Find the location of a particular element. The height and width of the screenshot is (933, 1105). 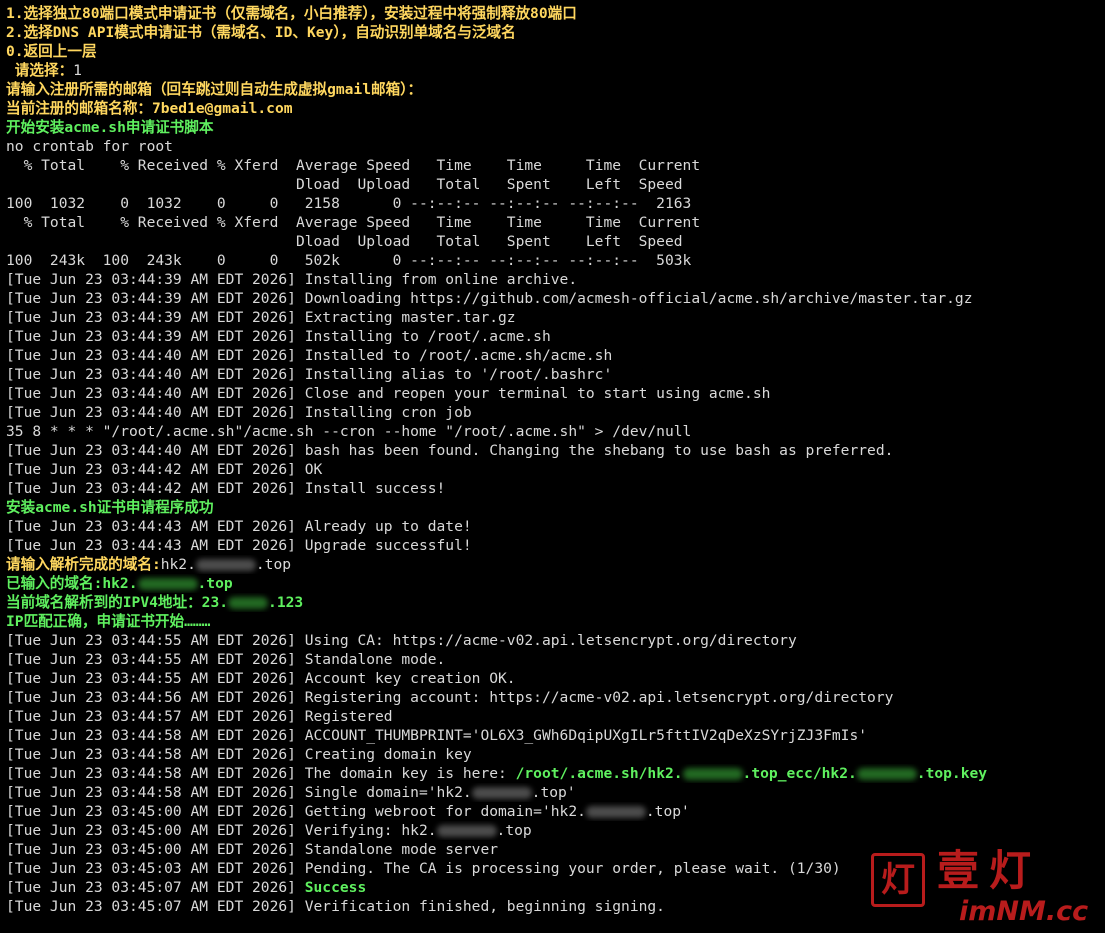

terminal-text: 0.返回上一层 is located at coordinates (51, 51).